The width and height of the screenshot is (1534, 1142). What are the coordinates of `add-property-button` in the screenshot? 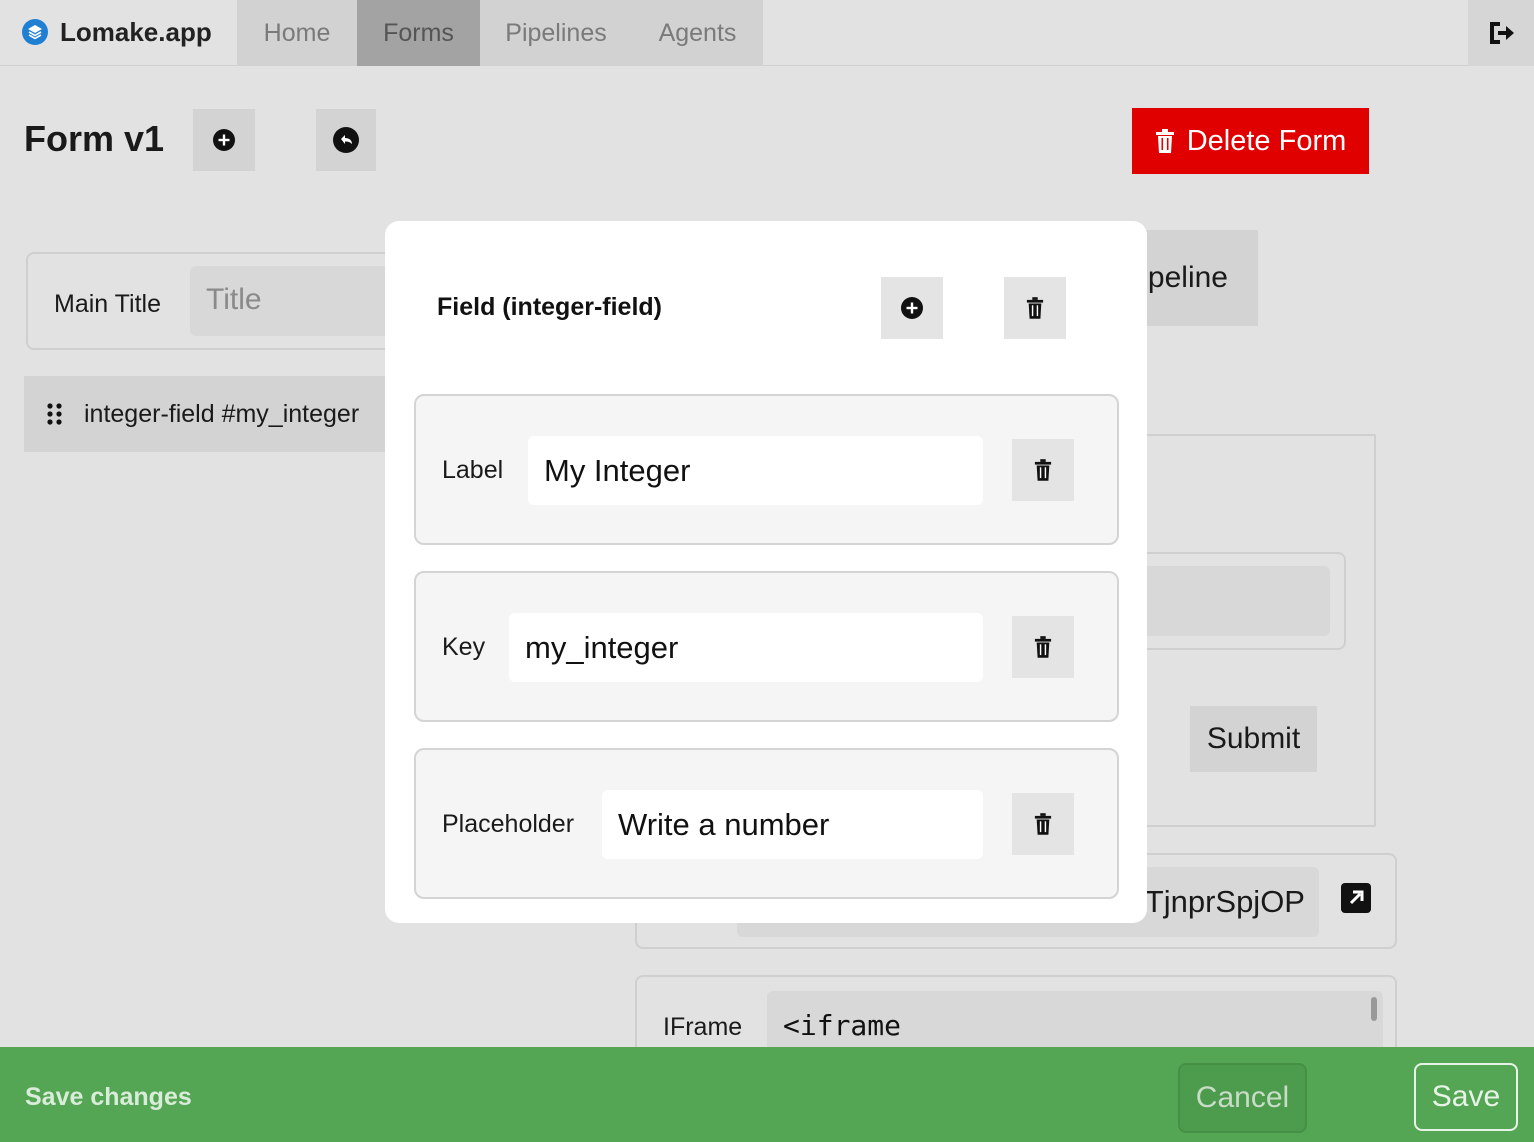 It's located at (912, 308).